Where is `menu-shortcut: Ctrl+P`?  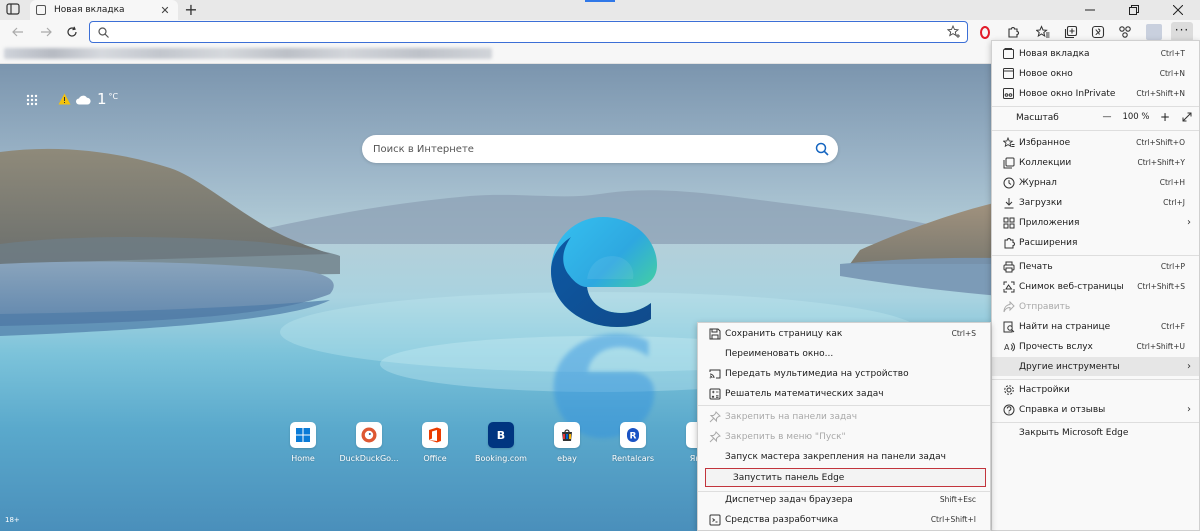
menu-shortcut: Ctrl+P is located at coordinates (1172, 266).